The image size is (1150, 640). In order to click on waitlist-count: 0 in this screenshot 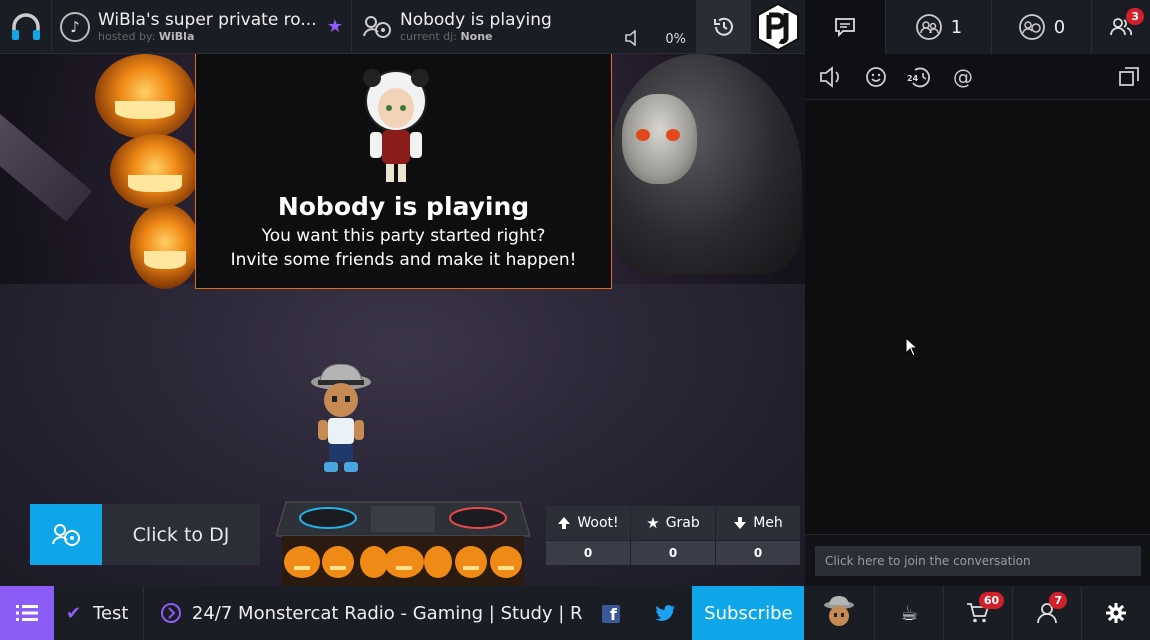, I will do `click(1059, 27)`.